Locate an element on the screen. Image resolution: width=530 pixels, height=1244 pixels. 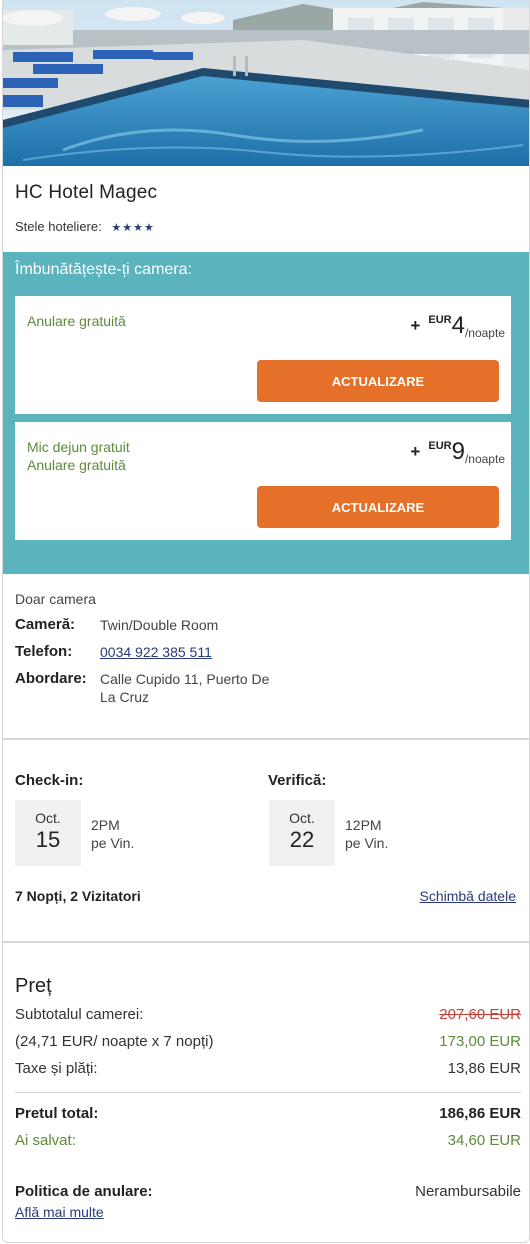
subtotal-row: Subtotalul camerei: 207,60 EUR is located at coordinates (268, 1016).